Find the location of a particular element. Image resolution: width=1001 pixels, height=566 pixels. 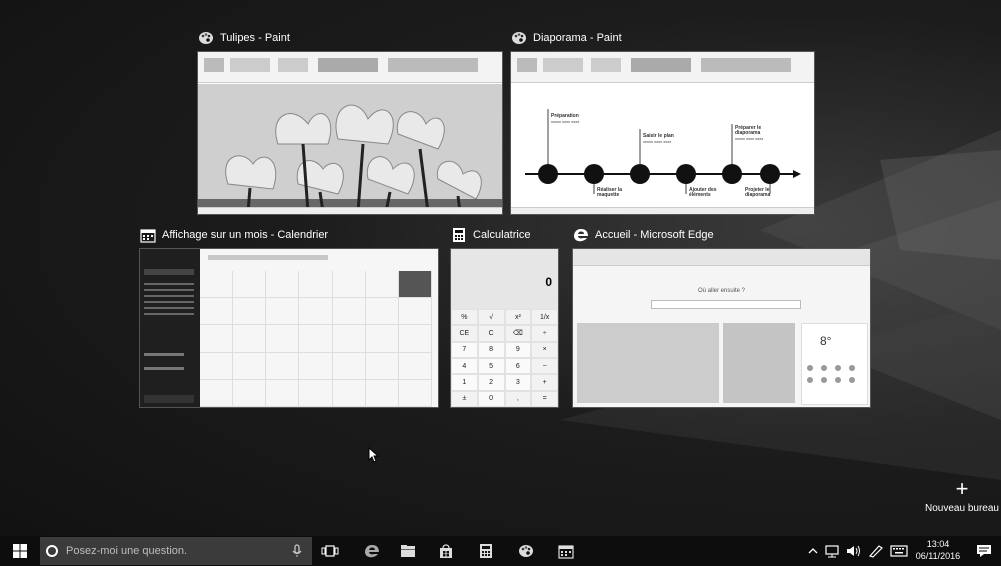

taskbar-calendar is located at coordinates (566, 551).